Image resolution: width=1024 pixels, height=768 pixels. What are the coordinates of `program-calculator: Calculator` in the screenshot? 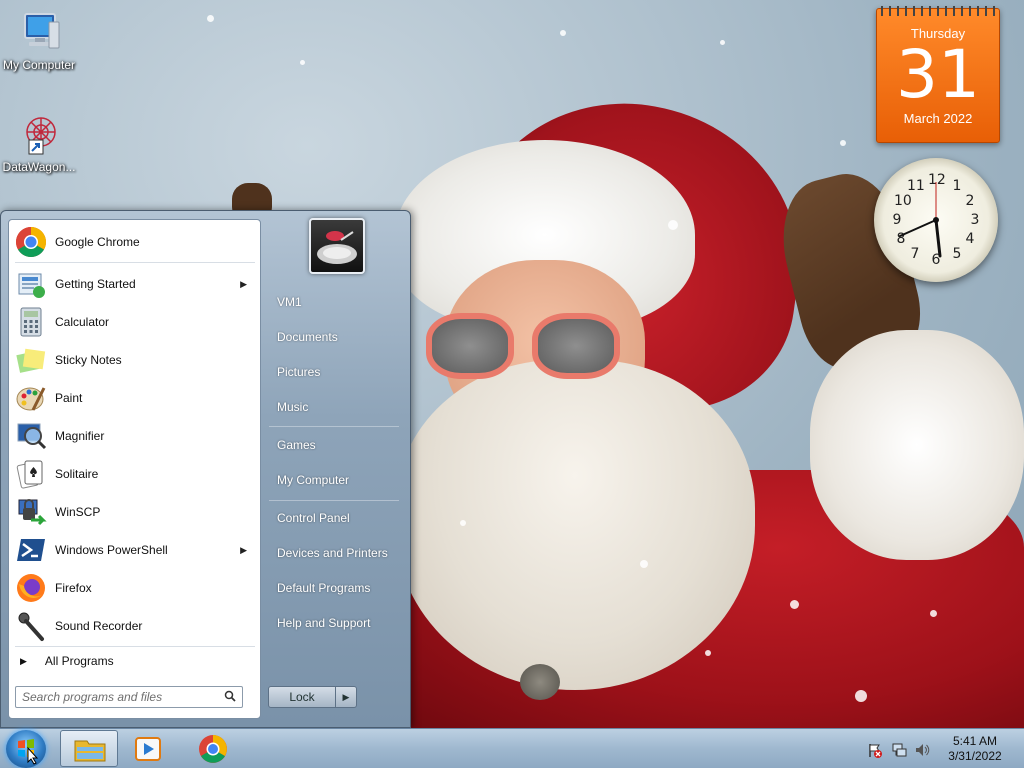 It's located at (135, 322).